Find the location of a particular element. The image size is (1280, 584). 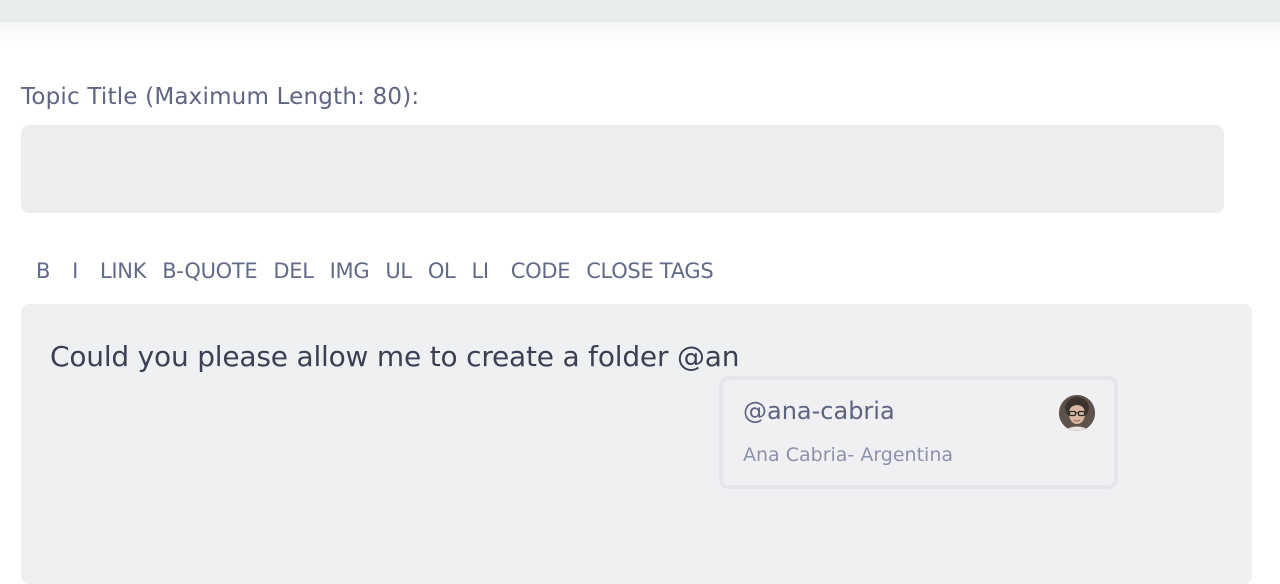

mention-suggestion: @ana-cabria Ana Cabria- Argentina is located at coordinates (918, 432).